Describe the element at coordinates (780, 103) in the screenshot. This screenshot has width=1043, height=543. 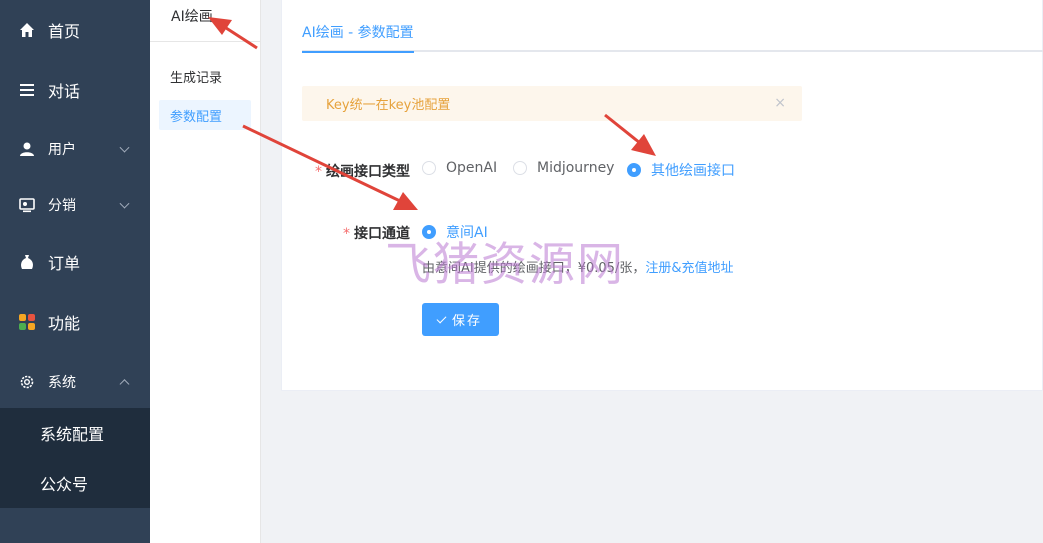
I see `close-icon: ×` at that location.